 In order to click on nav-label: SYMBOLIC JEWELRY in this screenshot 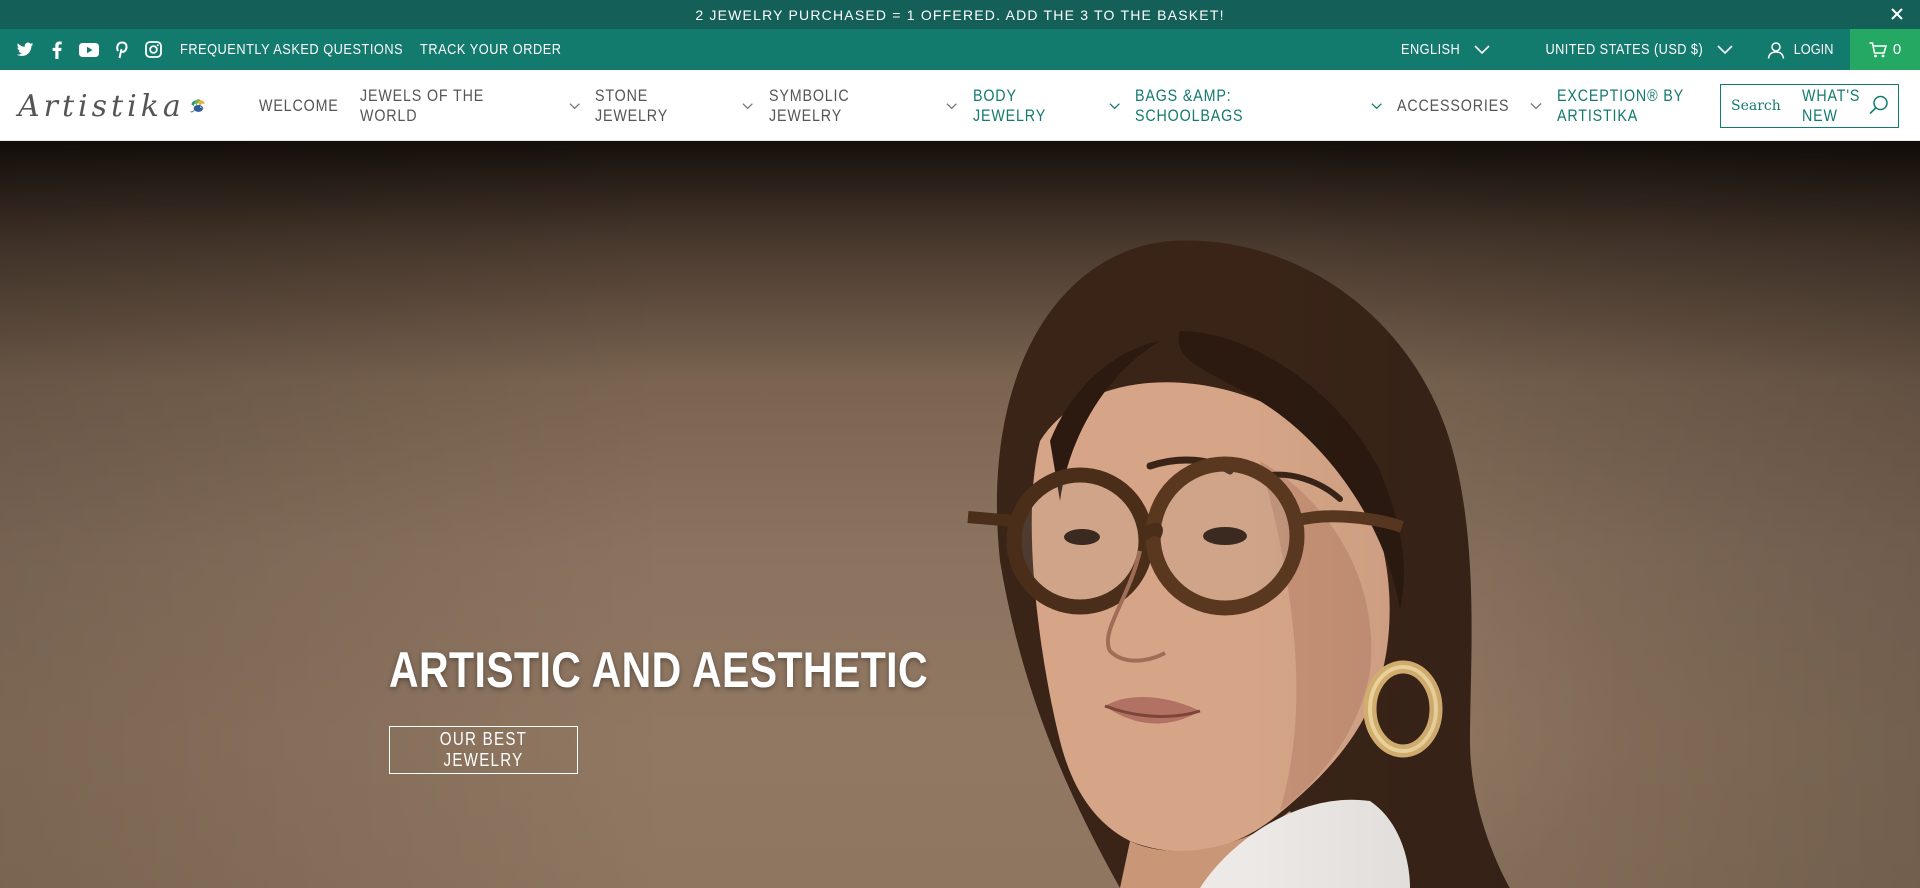, I will do `click(809, 105)`.